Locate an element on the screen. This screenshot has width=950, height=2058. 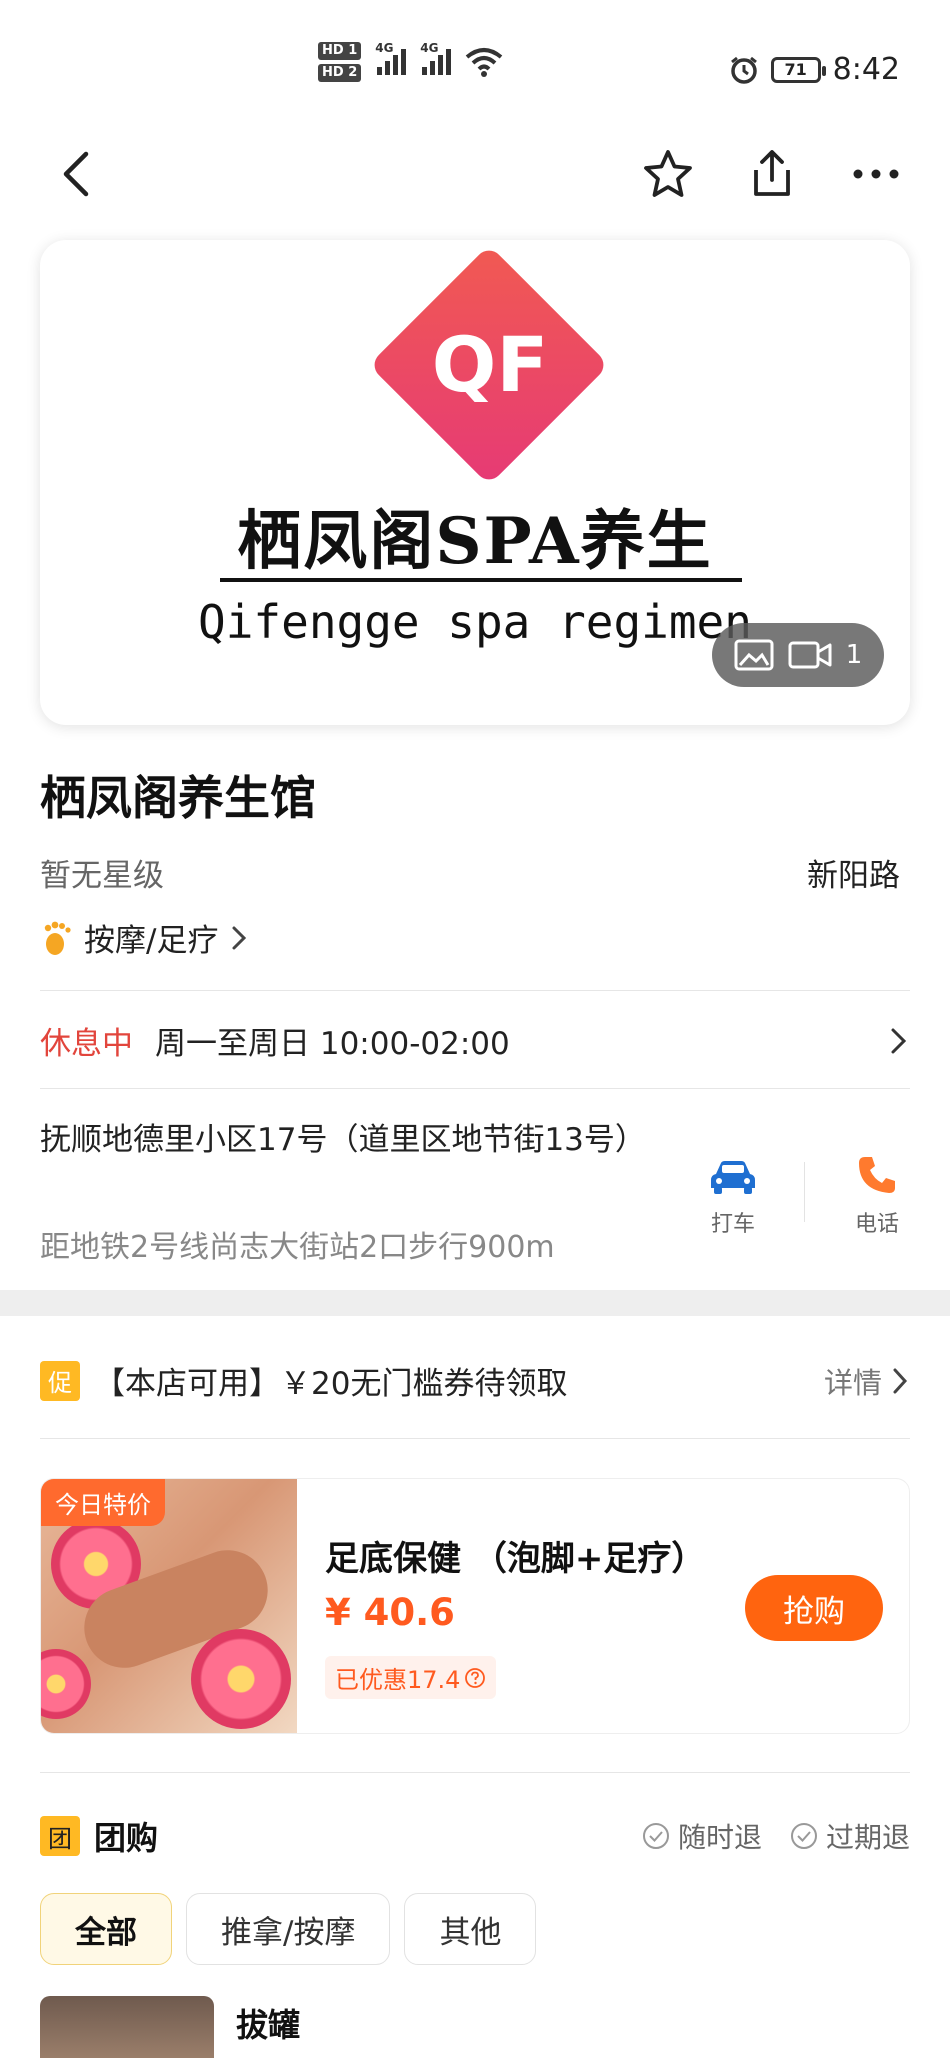
policy-anytime-label: 随时退 is located at coordinates (719, 1837).